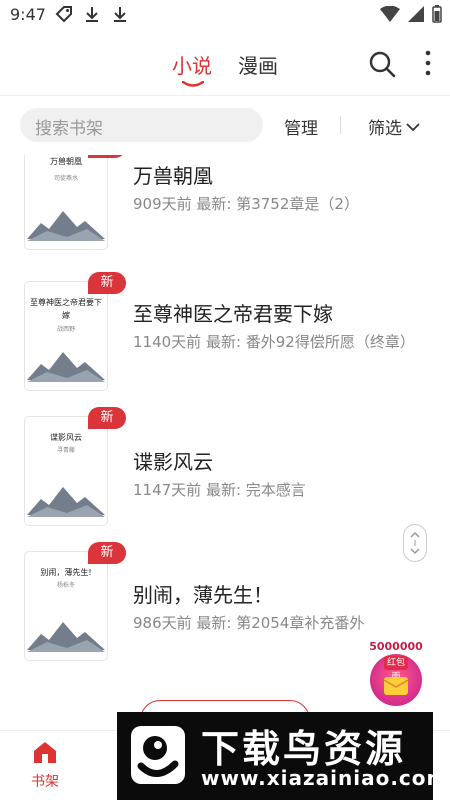 This screenshot has height=800, width=450. I want to click on book-title: 谍影风云, so click(173, 462).